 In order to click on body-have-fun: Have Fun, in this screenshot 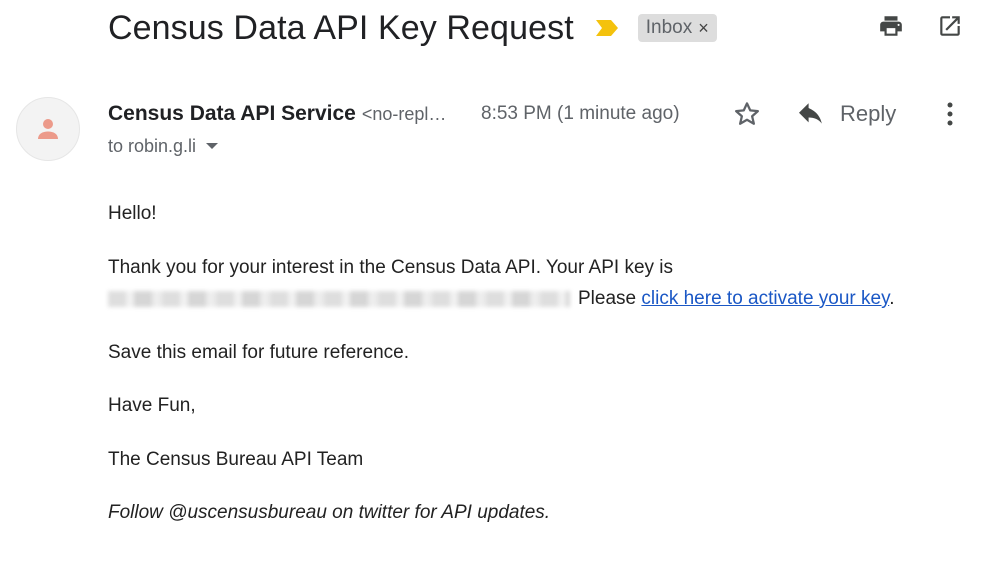, I will do `click(152, 405)`.